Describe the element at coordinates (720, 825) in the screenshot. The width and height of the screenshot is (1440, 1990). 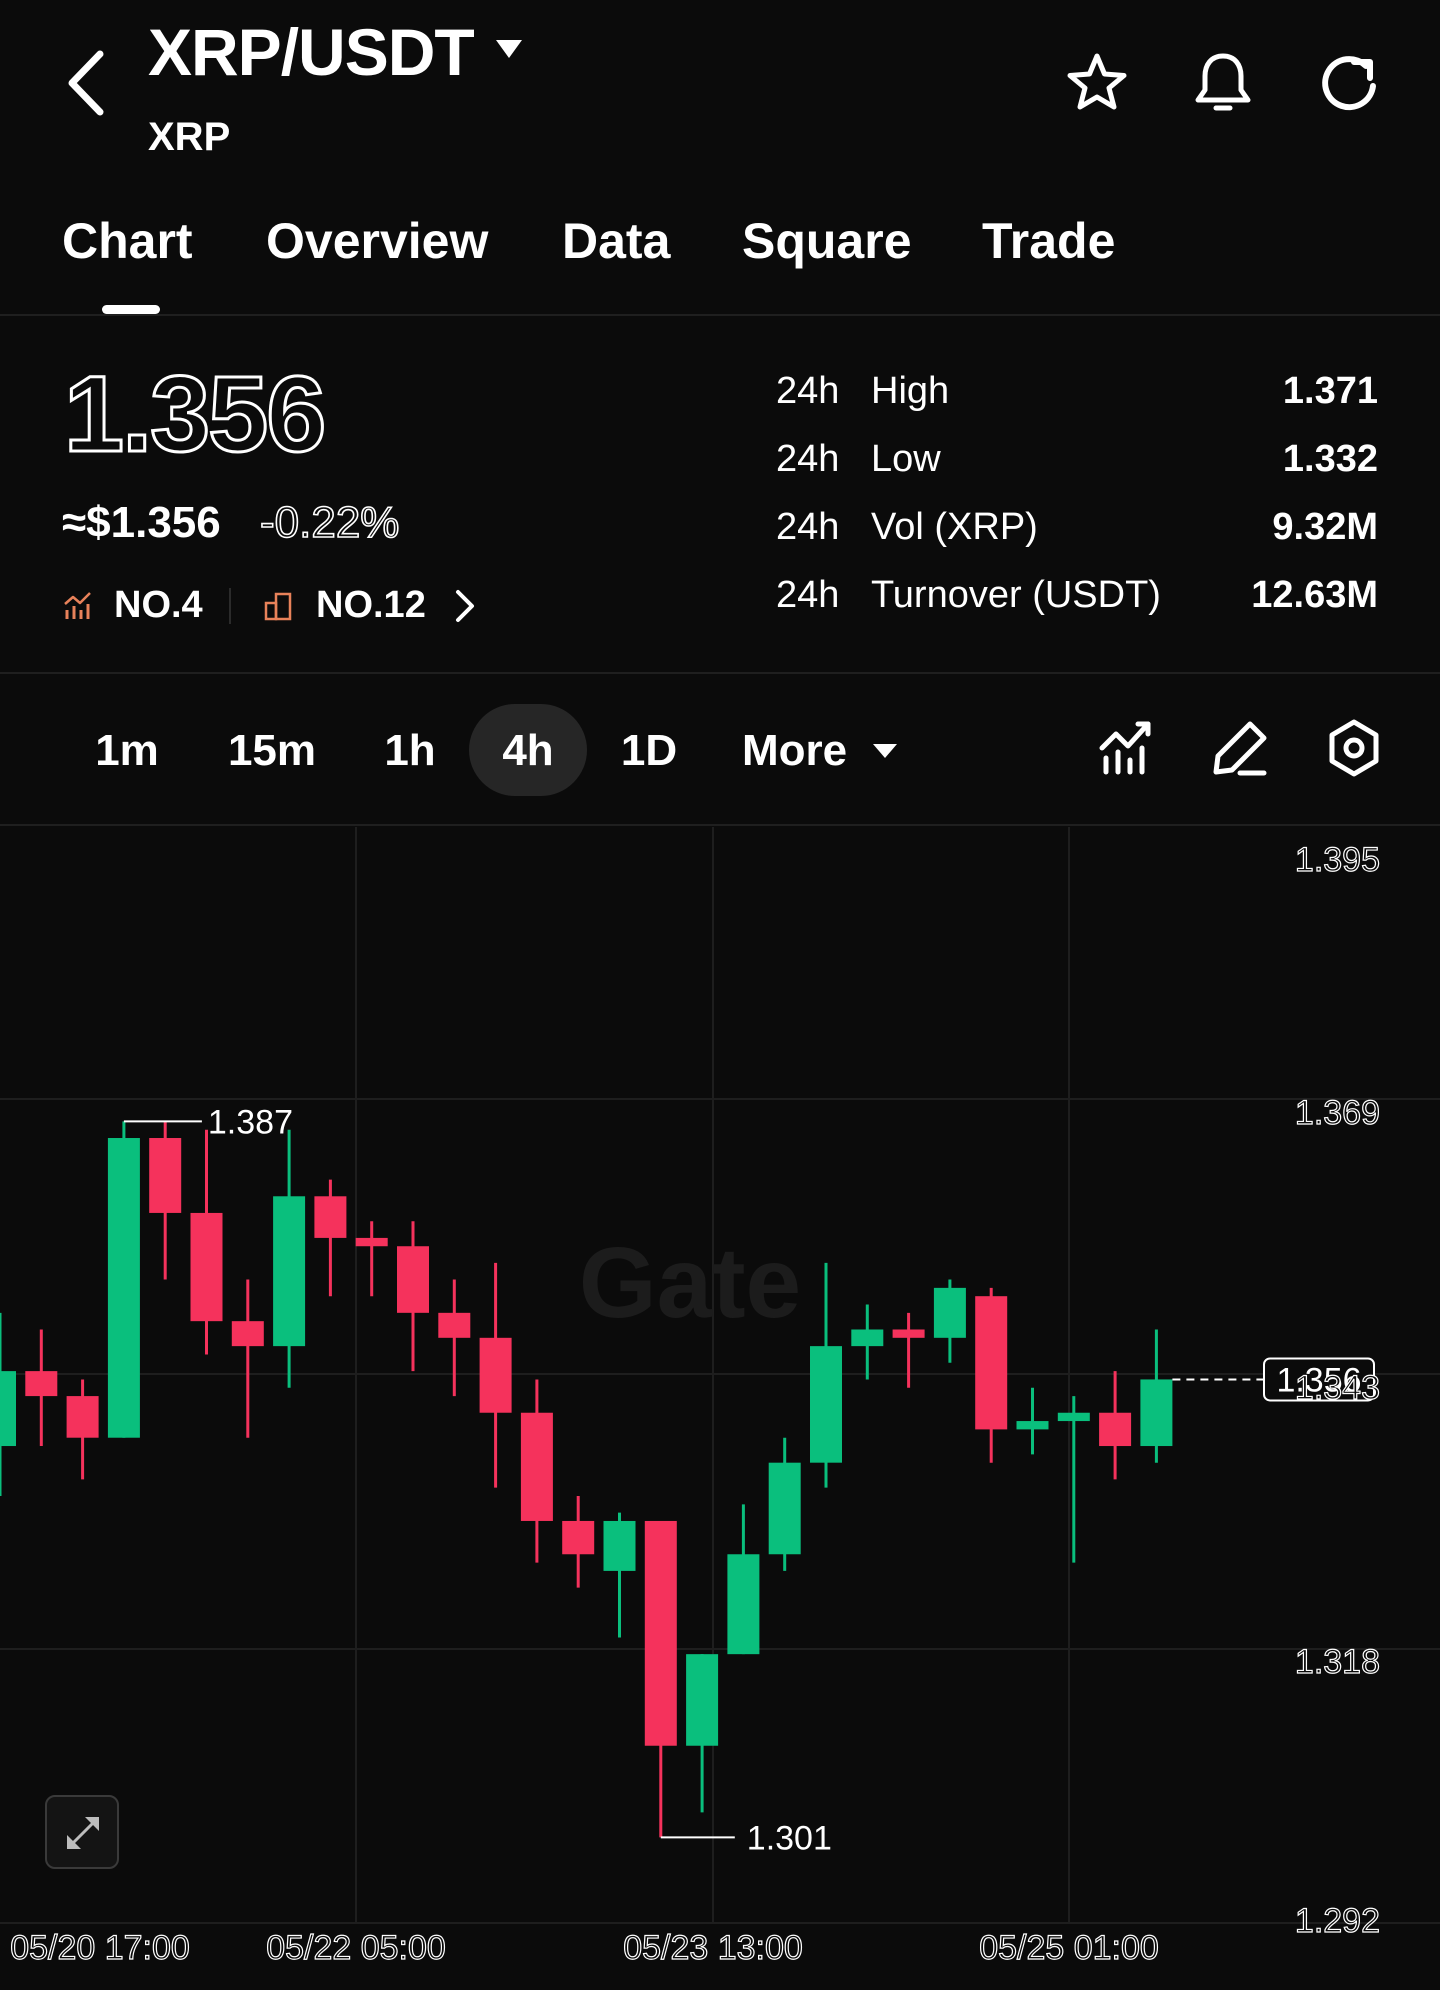
I see `interval-divider` at that location.